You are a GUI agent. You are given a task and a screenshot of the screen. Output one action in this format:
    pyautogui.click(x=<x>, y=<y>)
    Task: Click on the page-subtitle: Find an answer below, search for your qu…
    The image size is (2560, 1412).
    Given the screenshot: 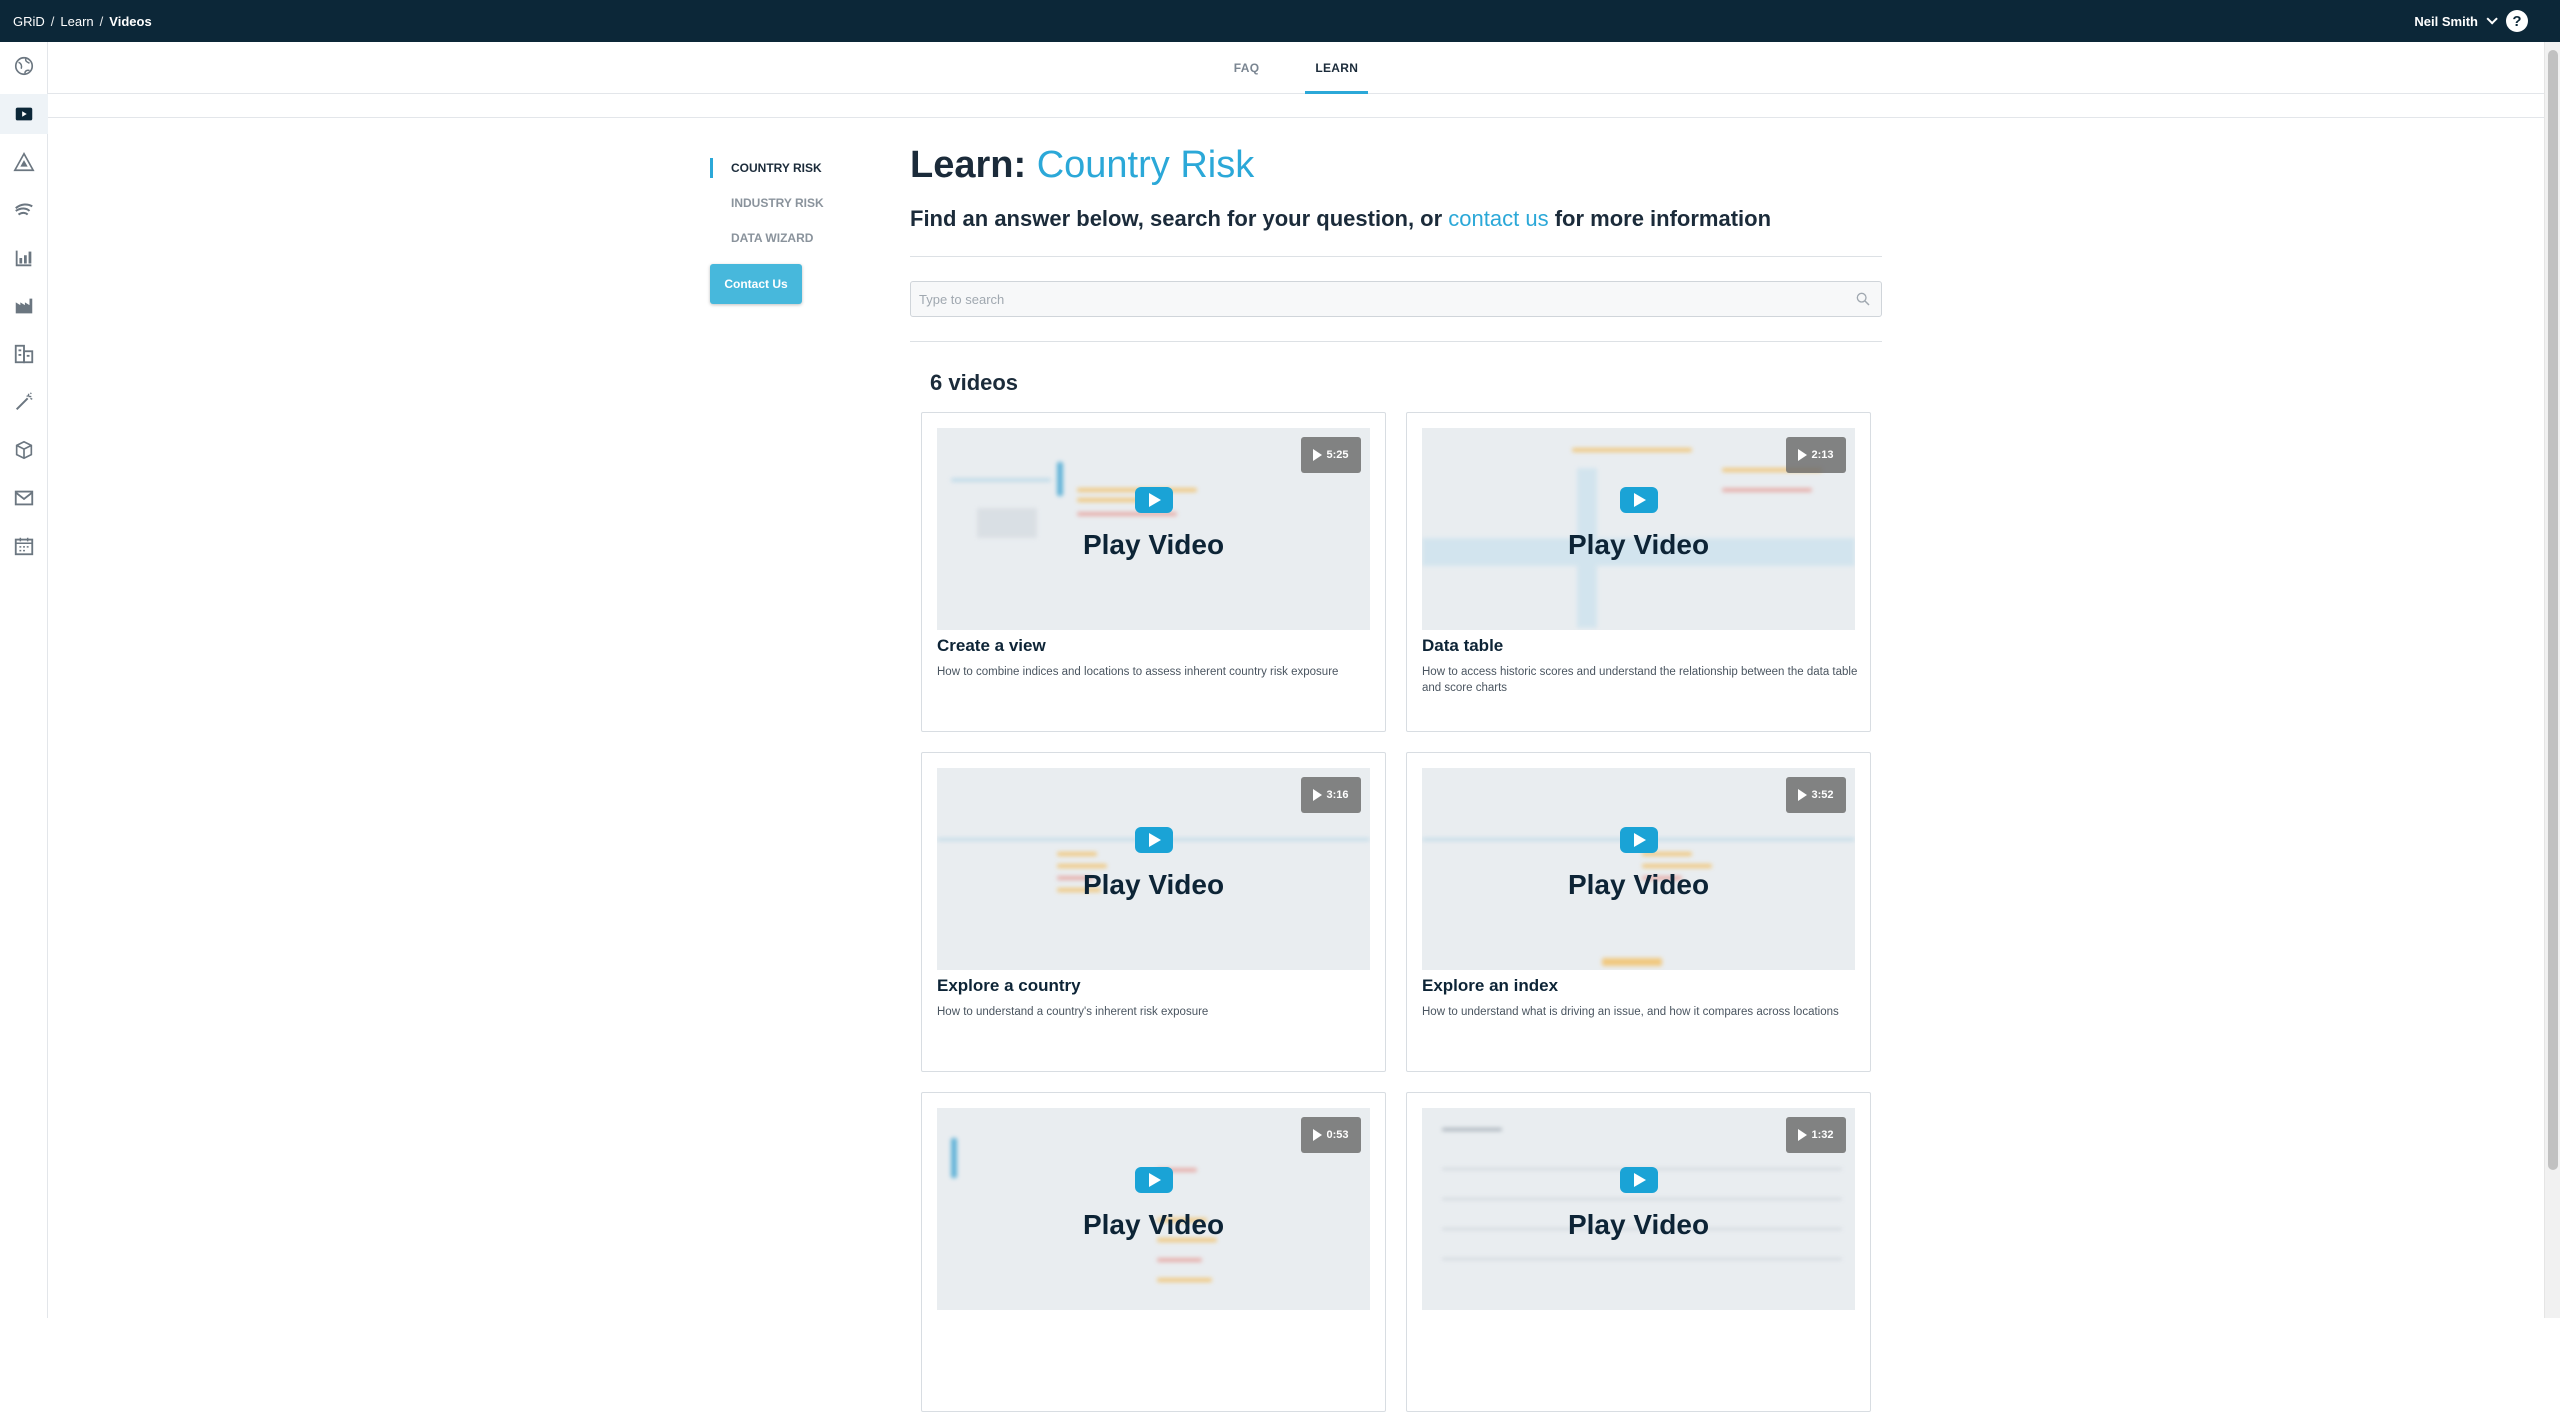 What is the action you would take?
    pyautogui.click(x=1396, y=219)
    